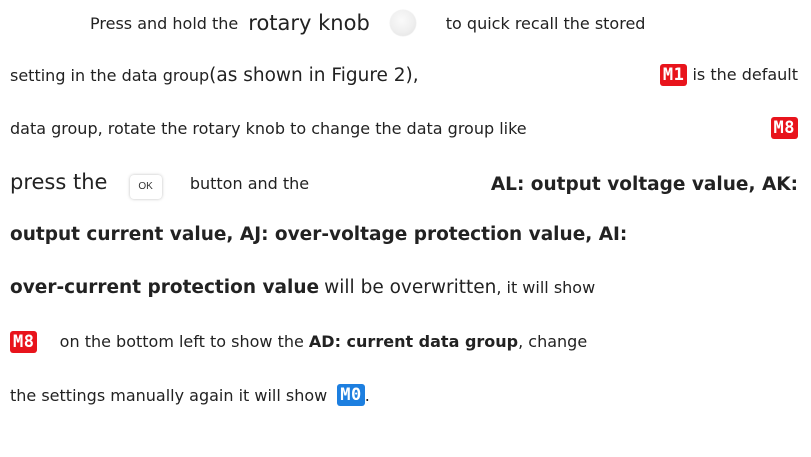  I want to click on rotary-knob-icon, so click(402, 23).